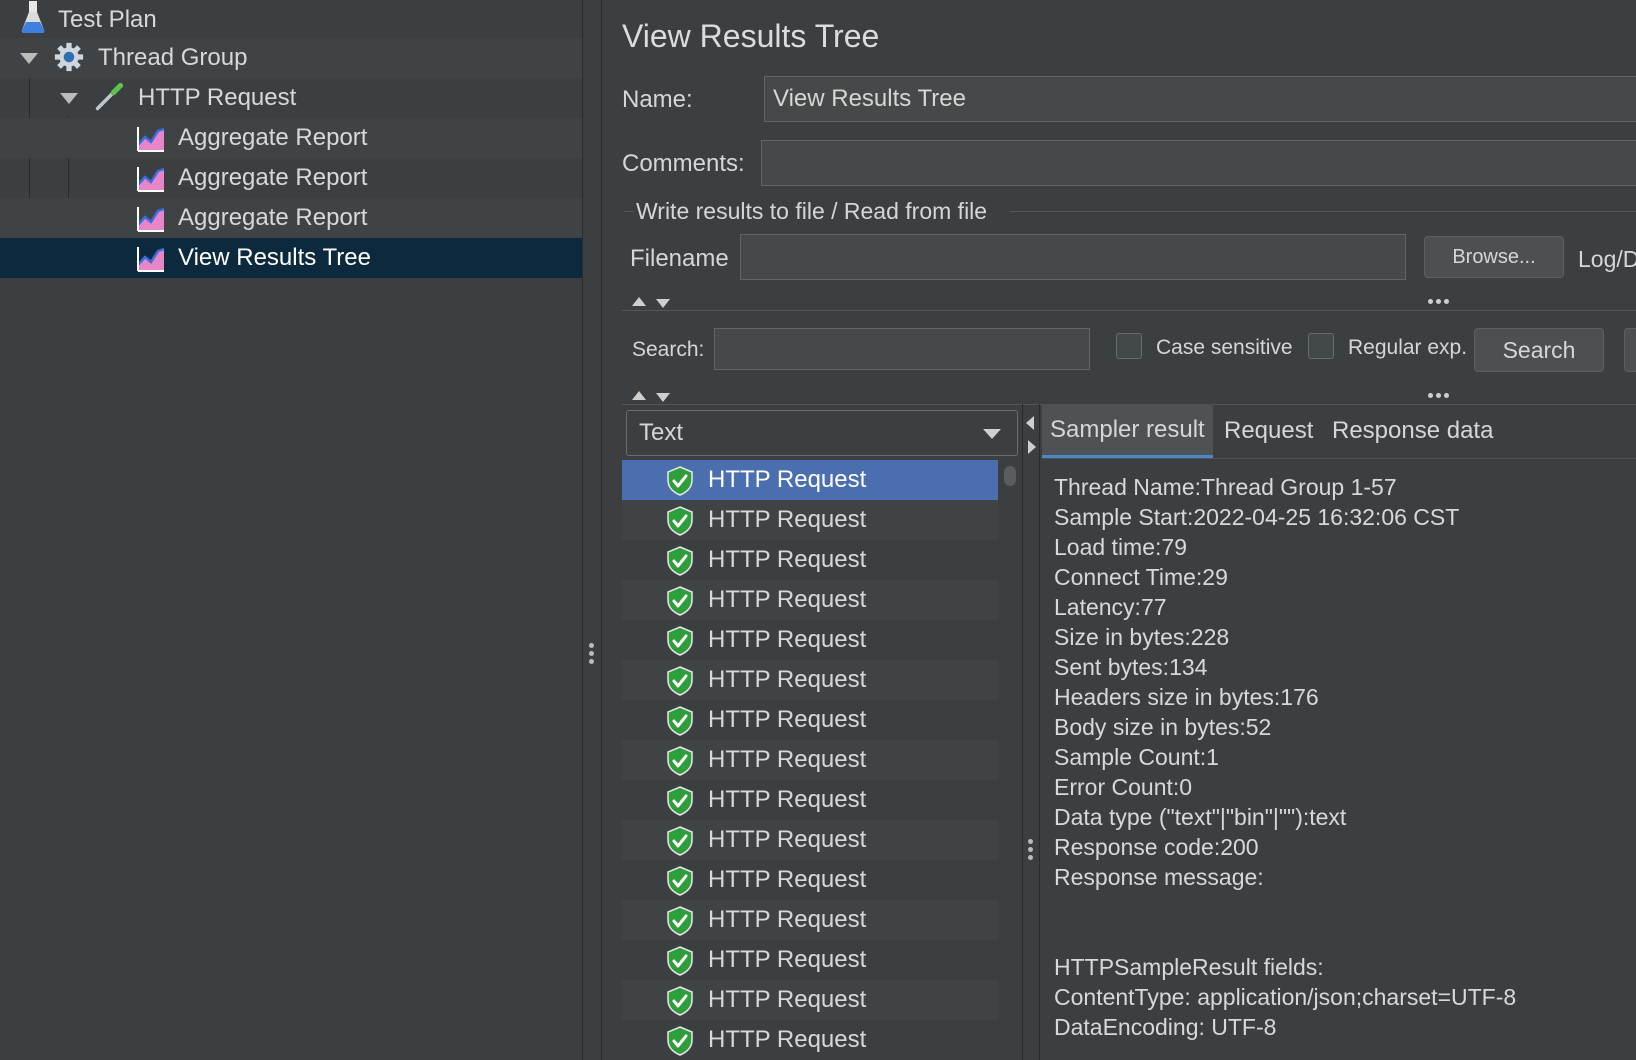 This screenshot has height=1060, width=1636. What do you see at coordinates (1607, 259) in the screenshot?
I see `log-label: Log/D` at bounding box center [1607, 259].